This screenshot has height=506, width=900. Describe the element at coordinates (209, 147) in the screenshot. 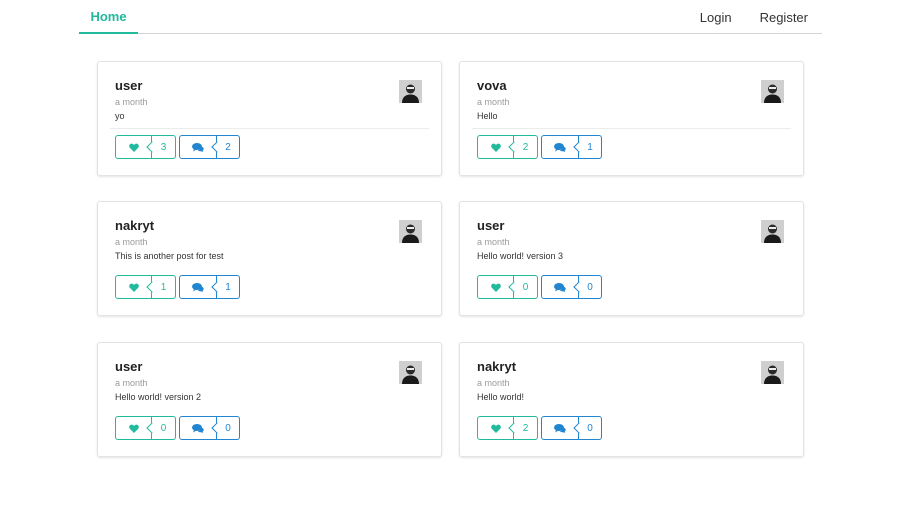

I see `comments-button: 2` at that location.